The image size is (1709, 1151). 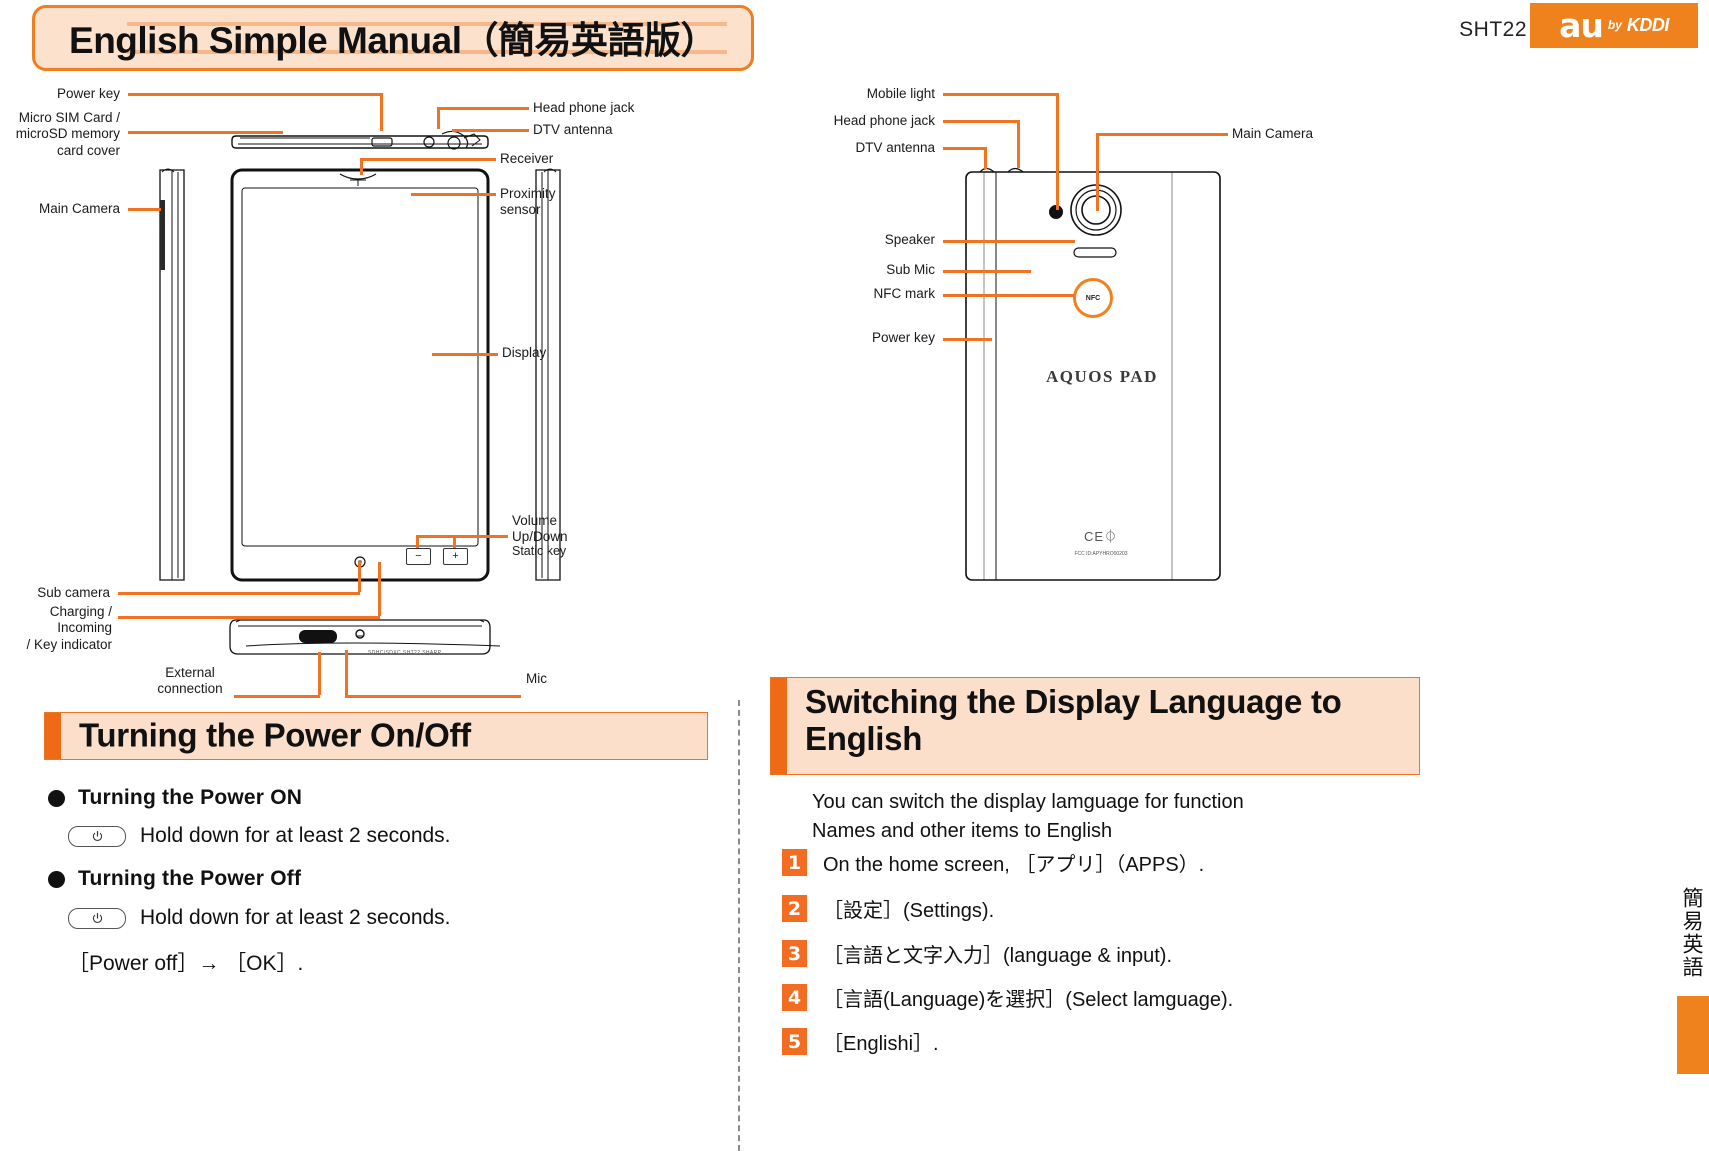 What do you see at coordinates (56, 798) in the screenshot?
I see `bullet-dot-icon` at bounding box center [56, 798].